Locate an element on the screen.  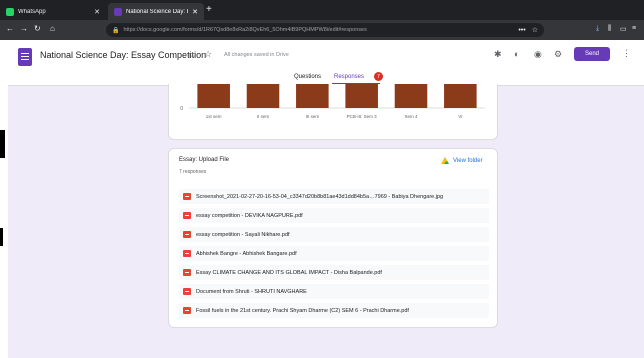
whatsapp-icon is located at coordinates (10, 11).